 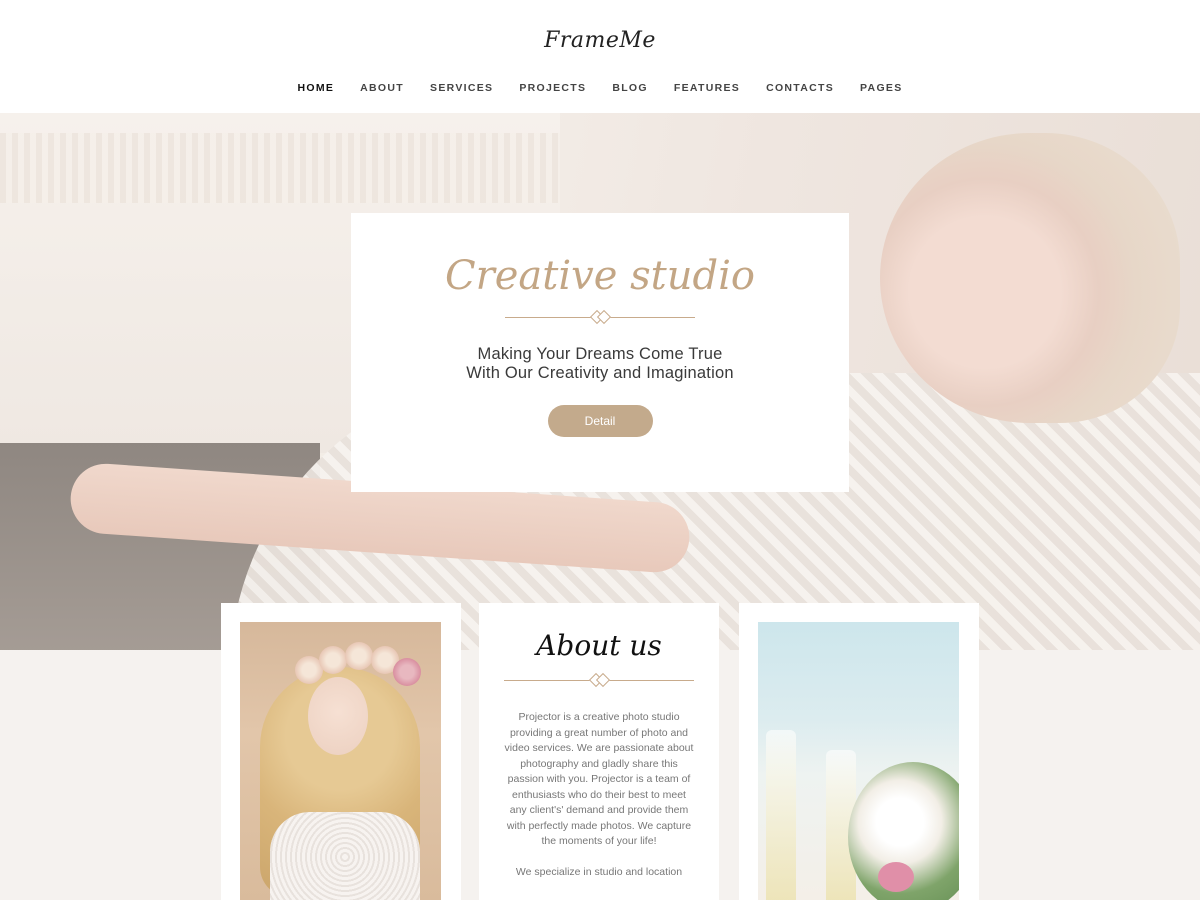 I want to click on nav-item-about: ABOUT, so click(x=382, y=88).